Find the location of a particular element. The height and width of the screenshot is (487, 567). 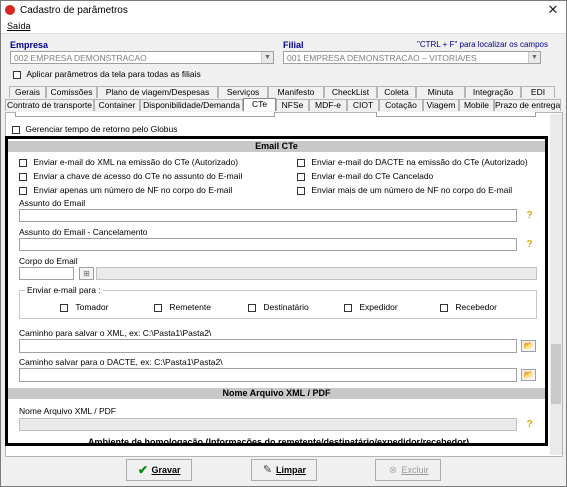

window-title: Cadastro de parâmetros is located at coordinates (74, 10).